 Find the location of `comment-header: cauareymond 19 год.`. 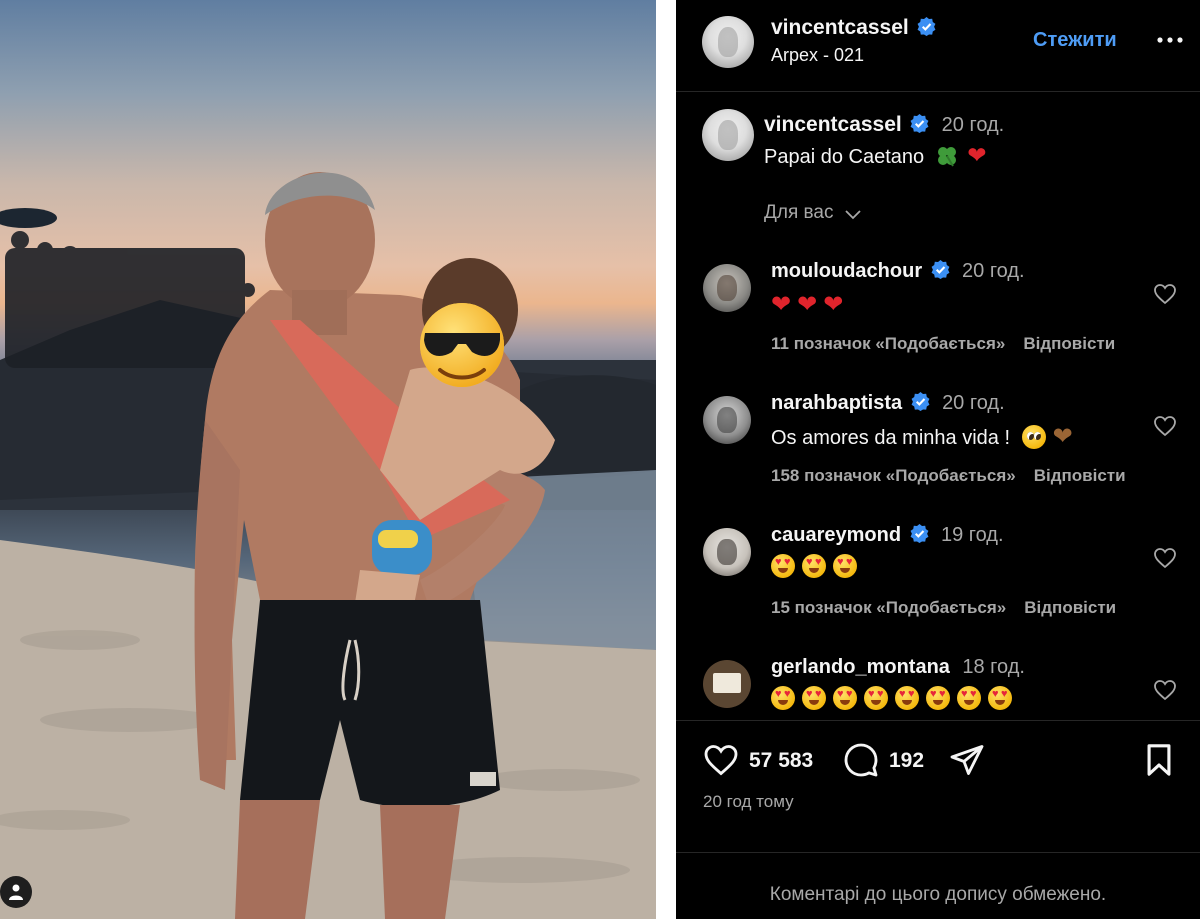

comment-header: cauareymond 19 год. is located at coordinates (887, 535).